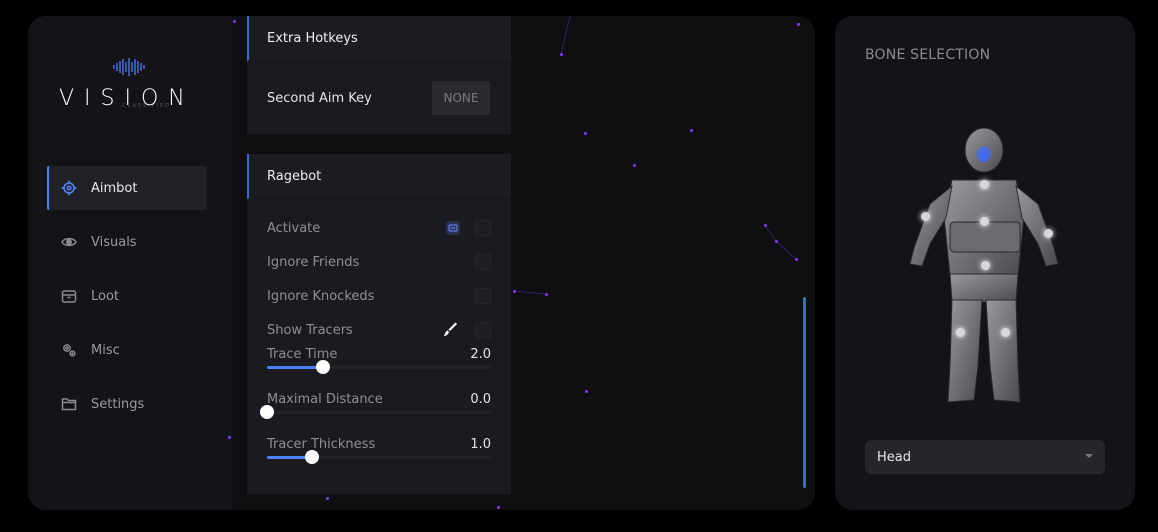 Image resolution: width=1158 pixels, height=532 pixels. Describe the element at coordinates (118, 404) in the screenshot. I see `sidebar-item-label: Settings` at that location.